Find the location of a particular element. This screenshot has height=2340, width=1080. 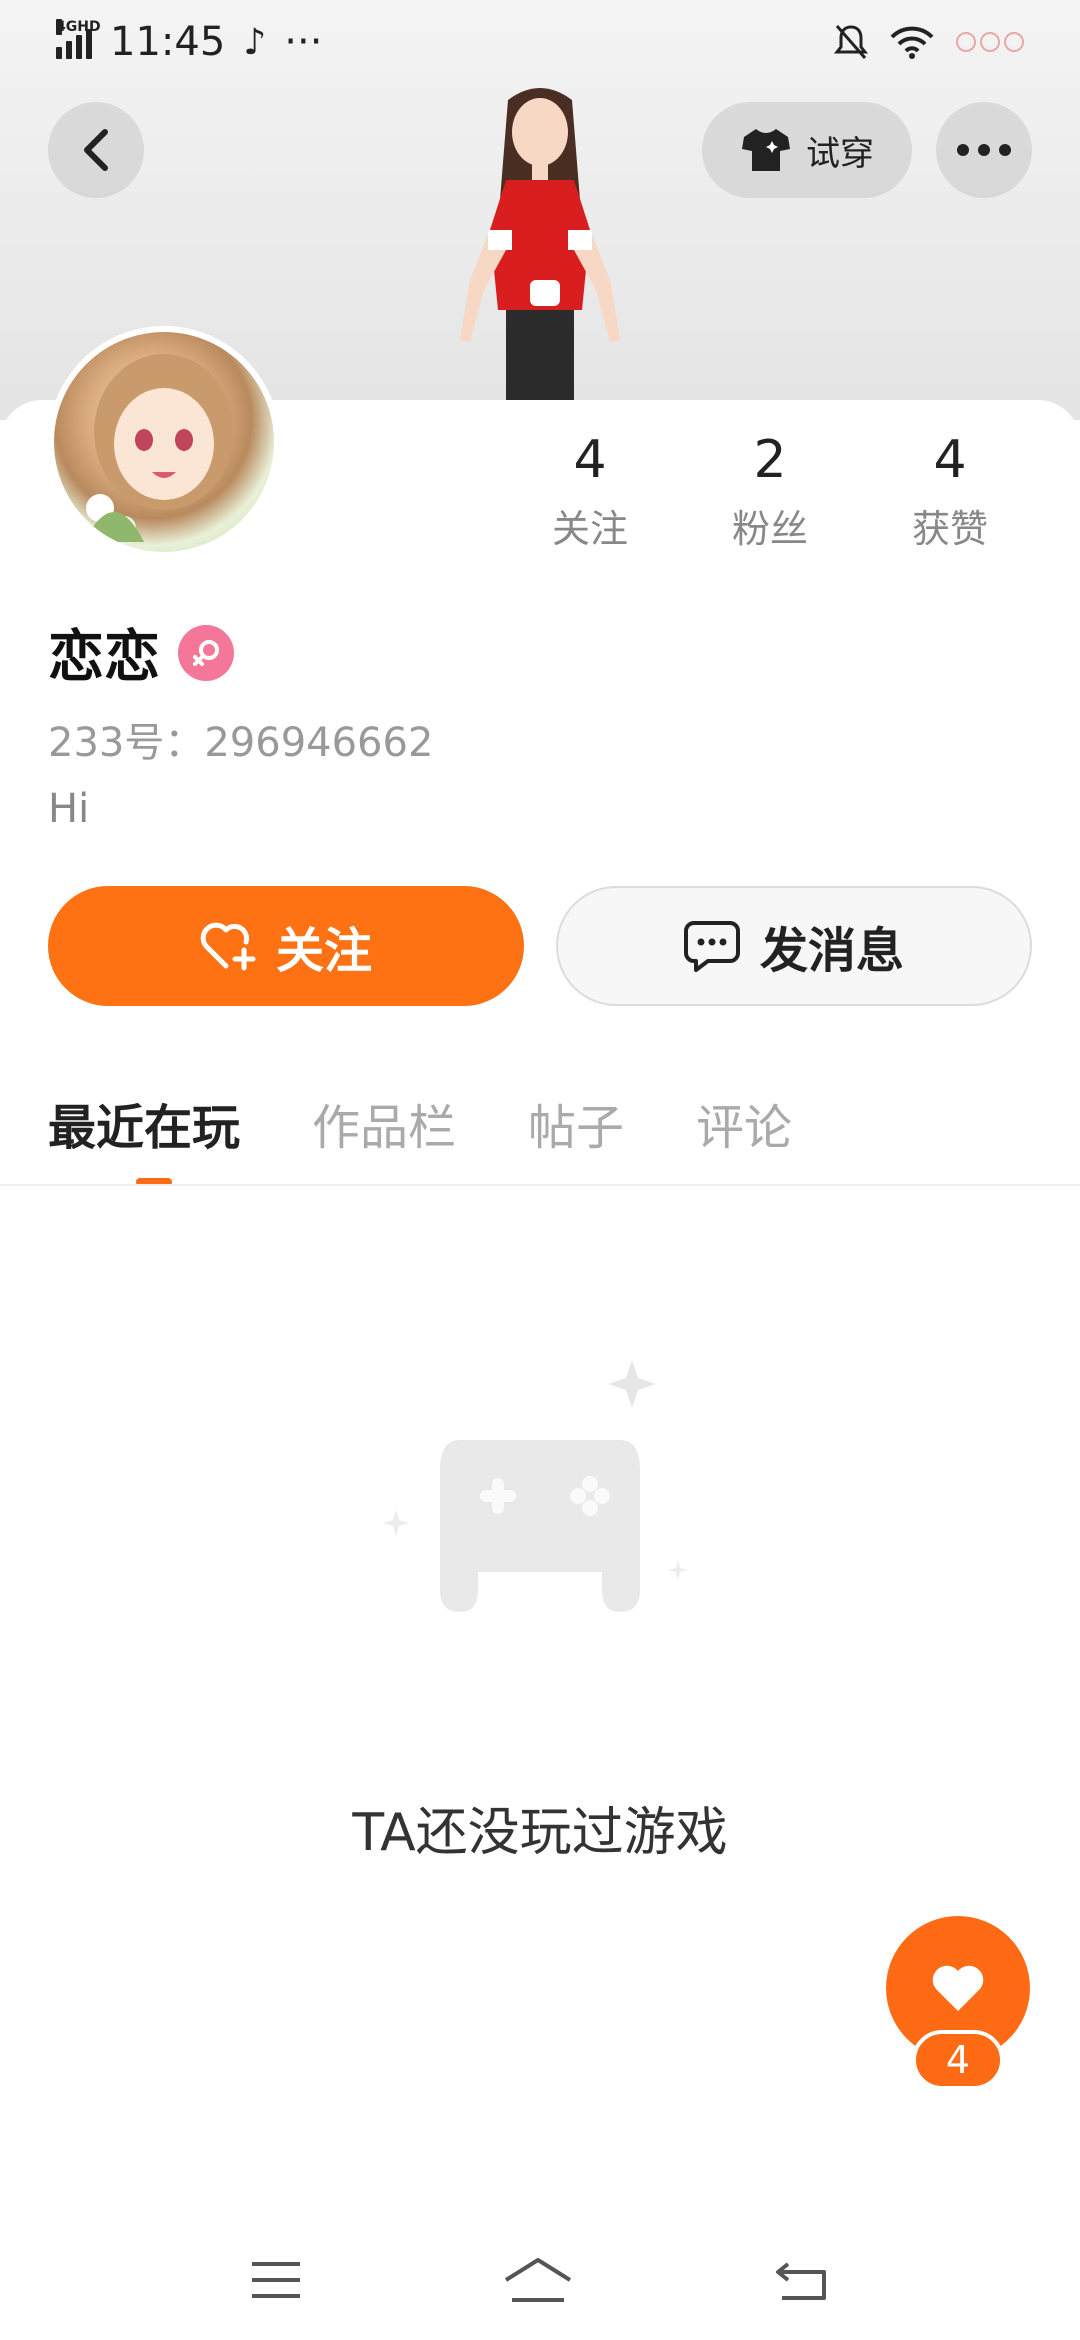

tab-works: 作品栏 is located at coordinates (384, 1123).